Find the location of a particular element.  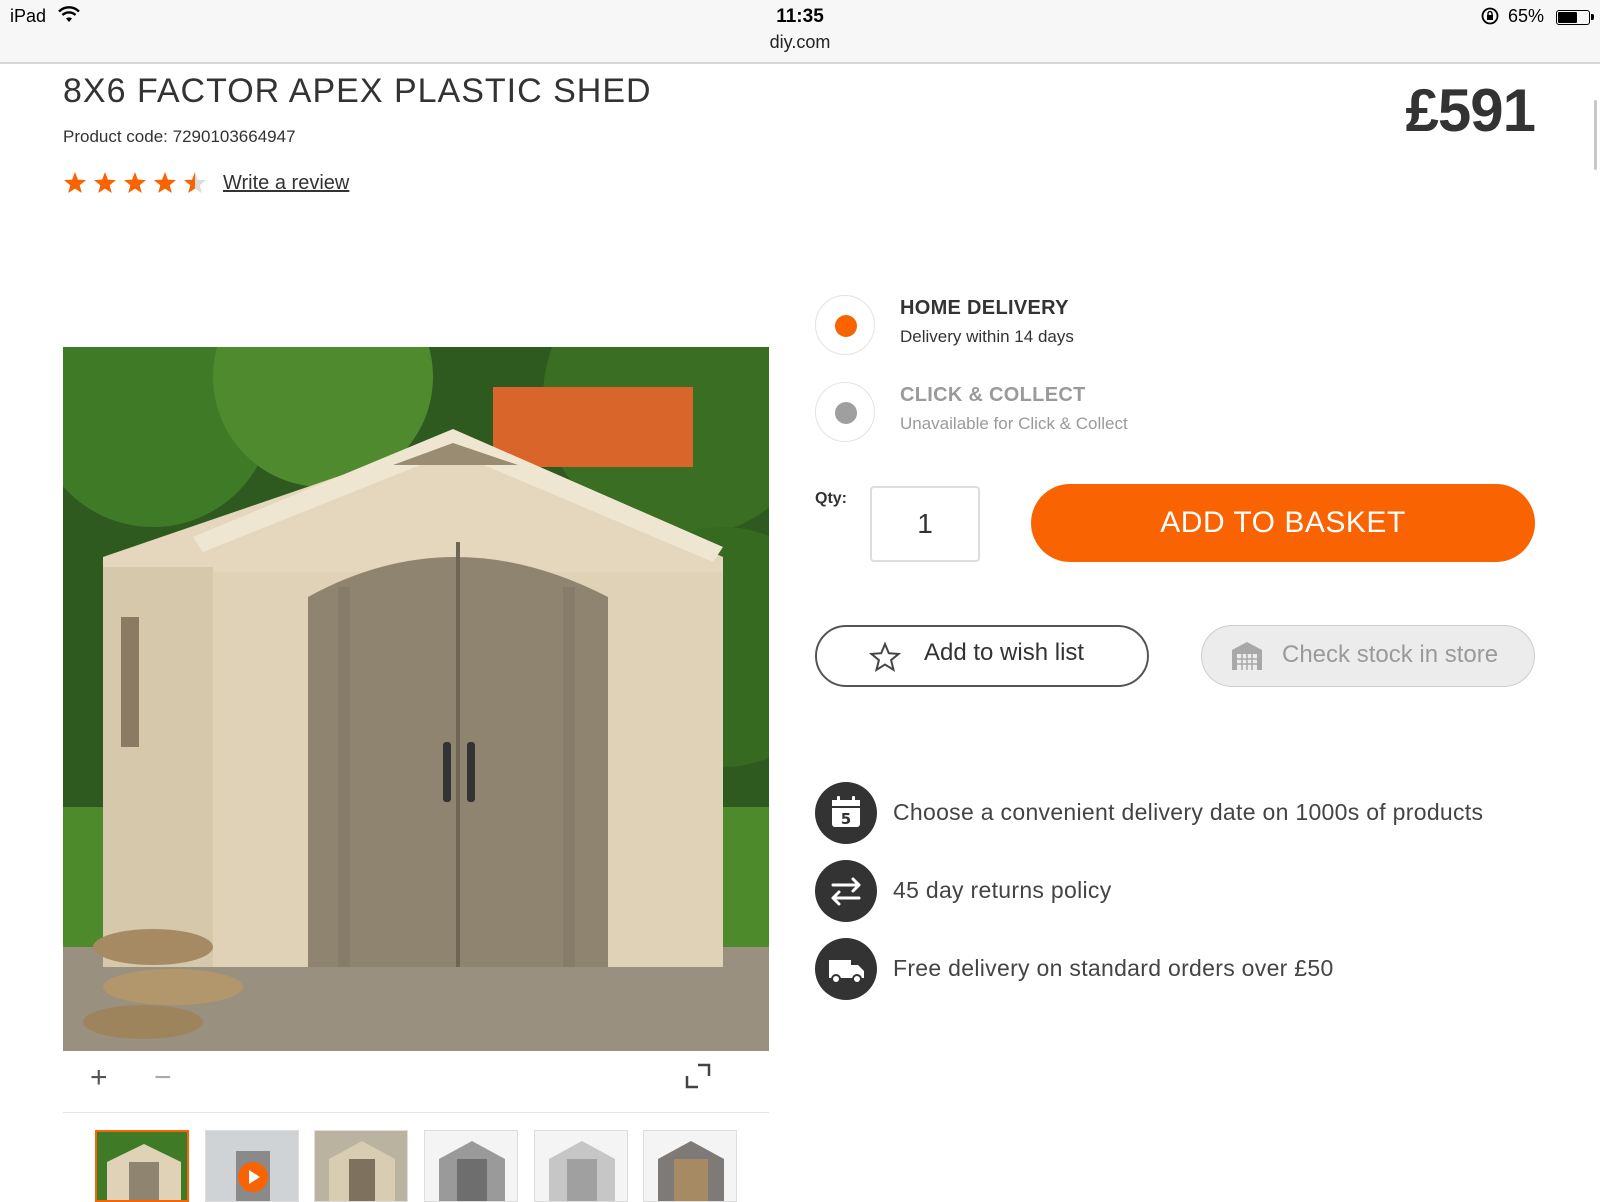

qty-label: Qty: is located at coordinates (831, 498).